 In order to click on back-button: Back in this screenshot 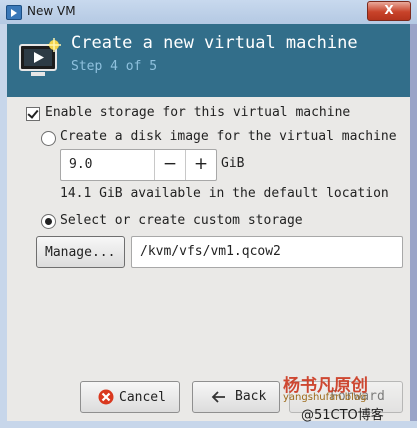, I will do `click(236, 397)`.